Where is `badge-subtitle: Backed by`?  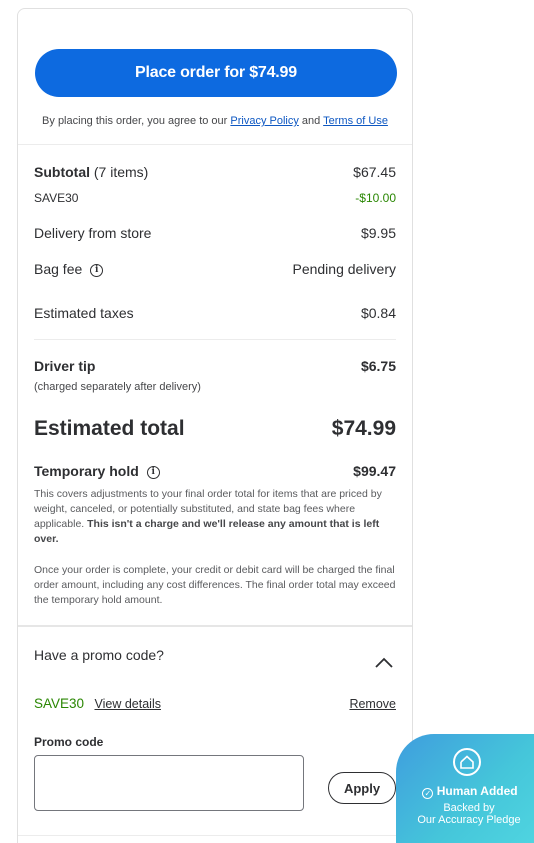
badge-subtitle: Backed by is located at coordinates (469, 808).